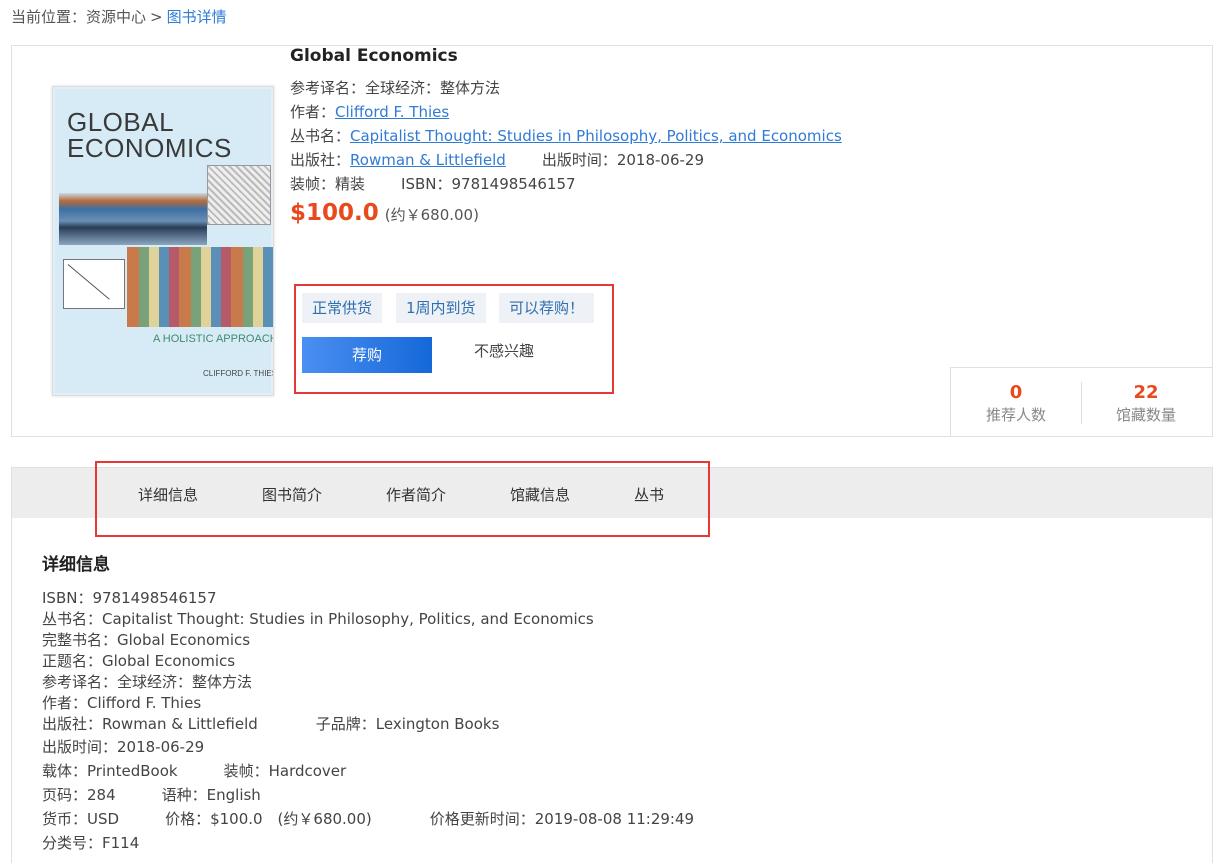 Image resolution: width=1217 pixels, height=863 pixels. What do you see at coordinates (441, 308) in the screenshot?
I see `tag-delivery-week: 1周内到货` at bounding box center [441, 308].